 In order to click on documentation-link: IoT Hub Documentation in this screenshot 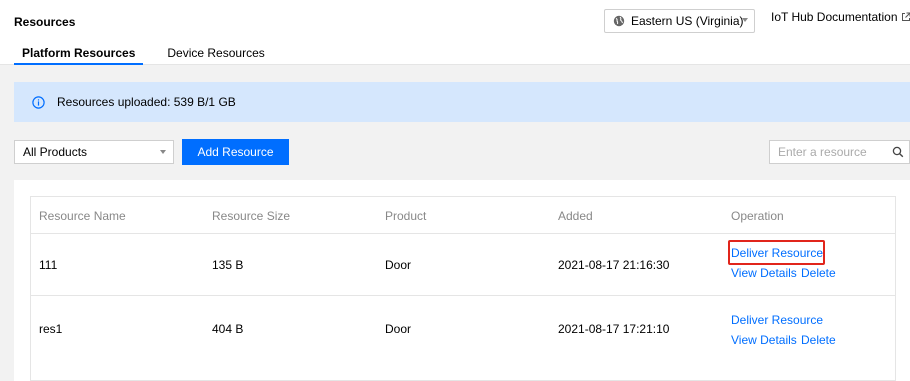, I will do `click(840, 17)`.